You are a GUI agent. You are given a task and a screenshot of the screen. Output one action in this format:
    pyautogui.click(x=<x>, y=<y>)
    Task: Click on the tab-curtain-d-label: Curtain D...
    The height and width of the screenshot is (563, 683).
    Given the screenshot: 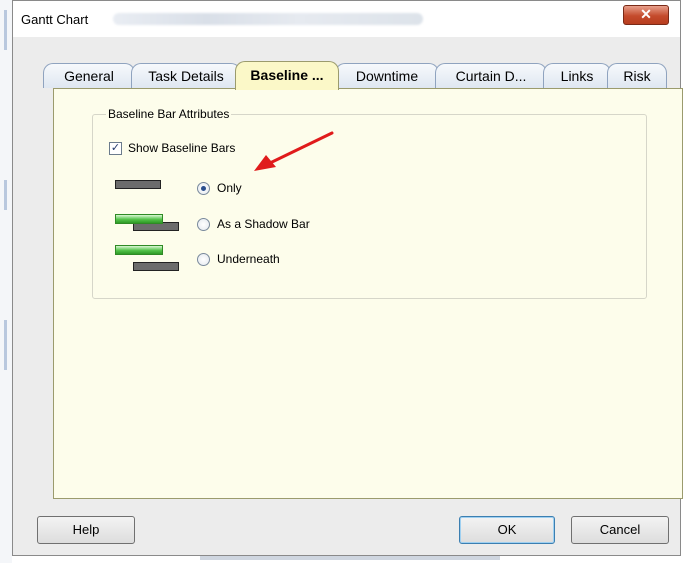 What is the action you would take?
    pyautogui.click(x=491, y=76)
    